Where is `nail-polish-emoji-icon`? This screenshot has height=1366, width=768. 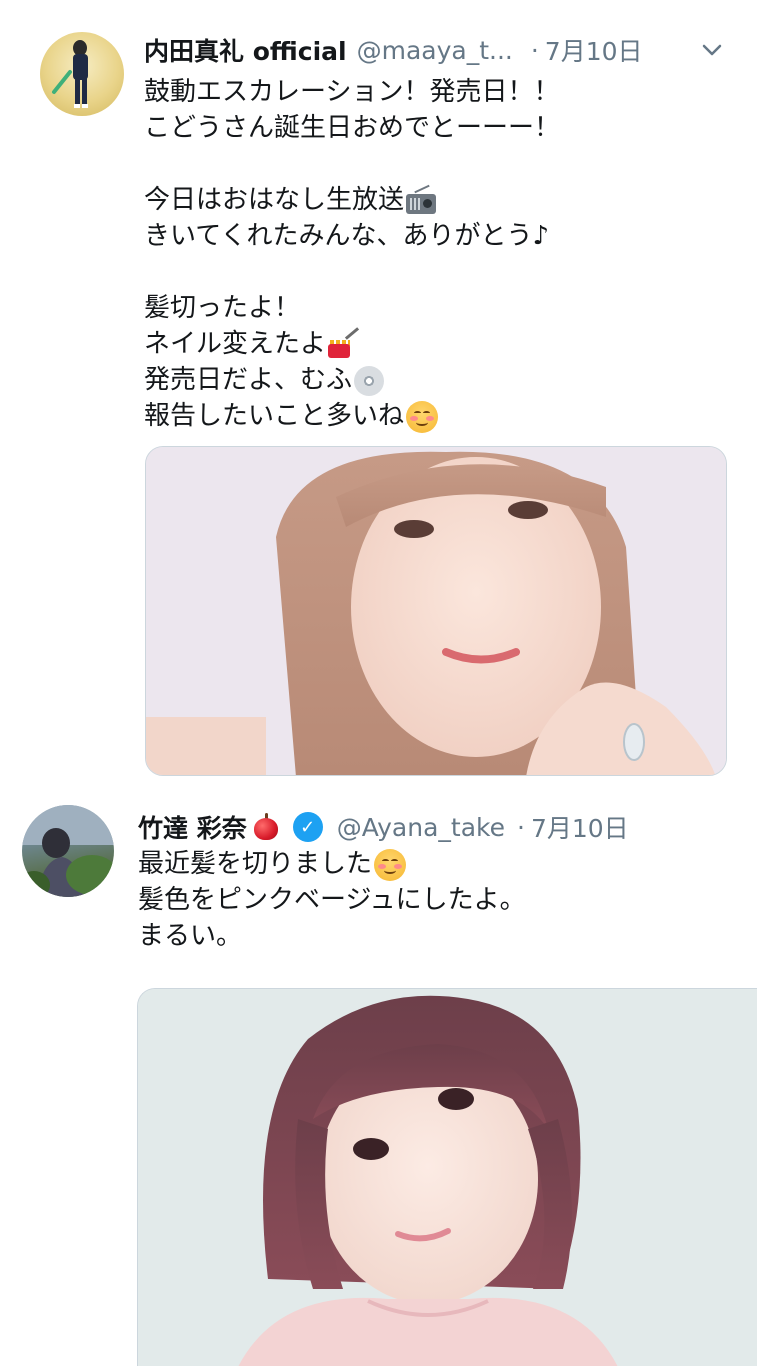
nail-polish-emoji-icon is located at coordinates (343, 343).